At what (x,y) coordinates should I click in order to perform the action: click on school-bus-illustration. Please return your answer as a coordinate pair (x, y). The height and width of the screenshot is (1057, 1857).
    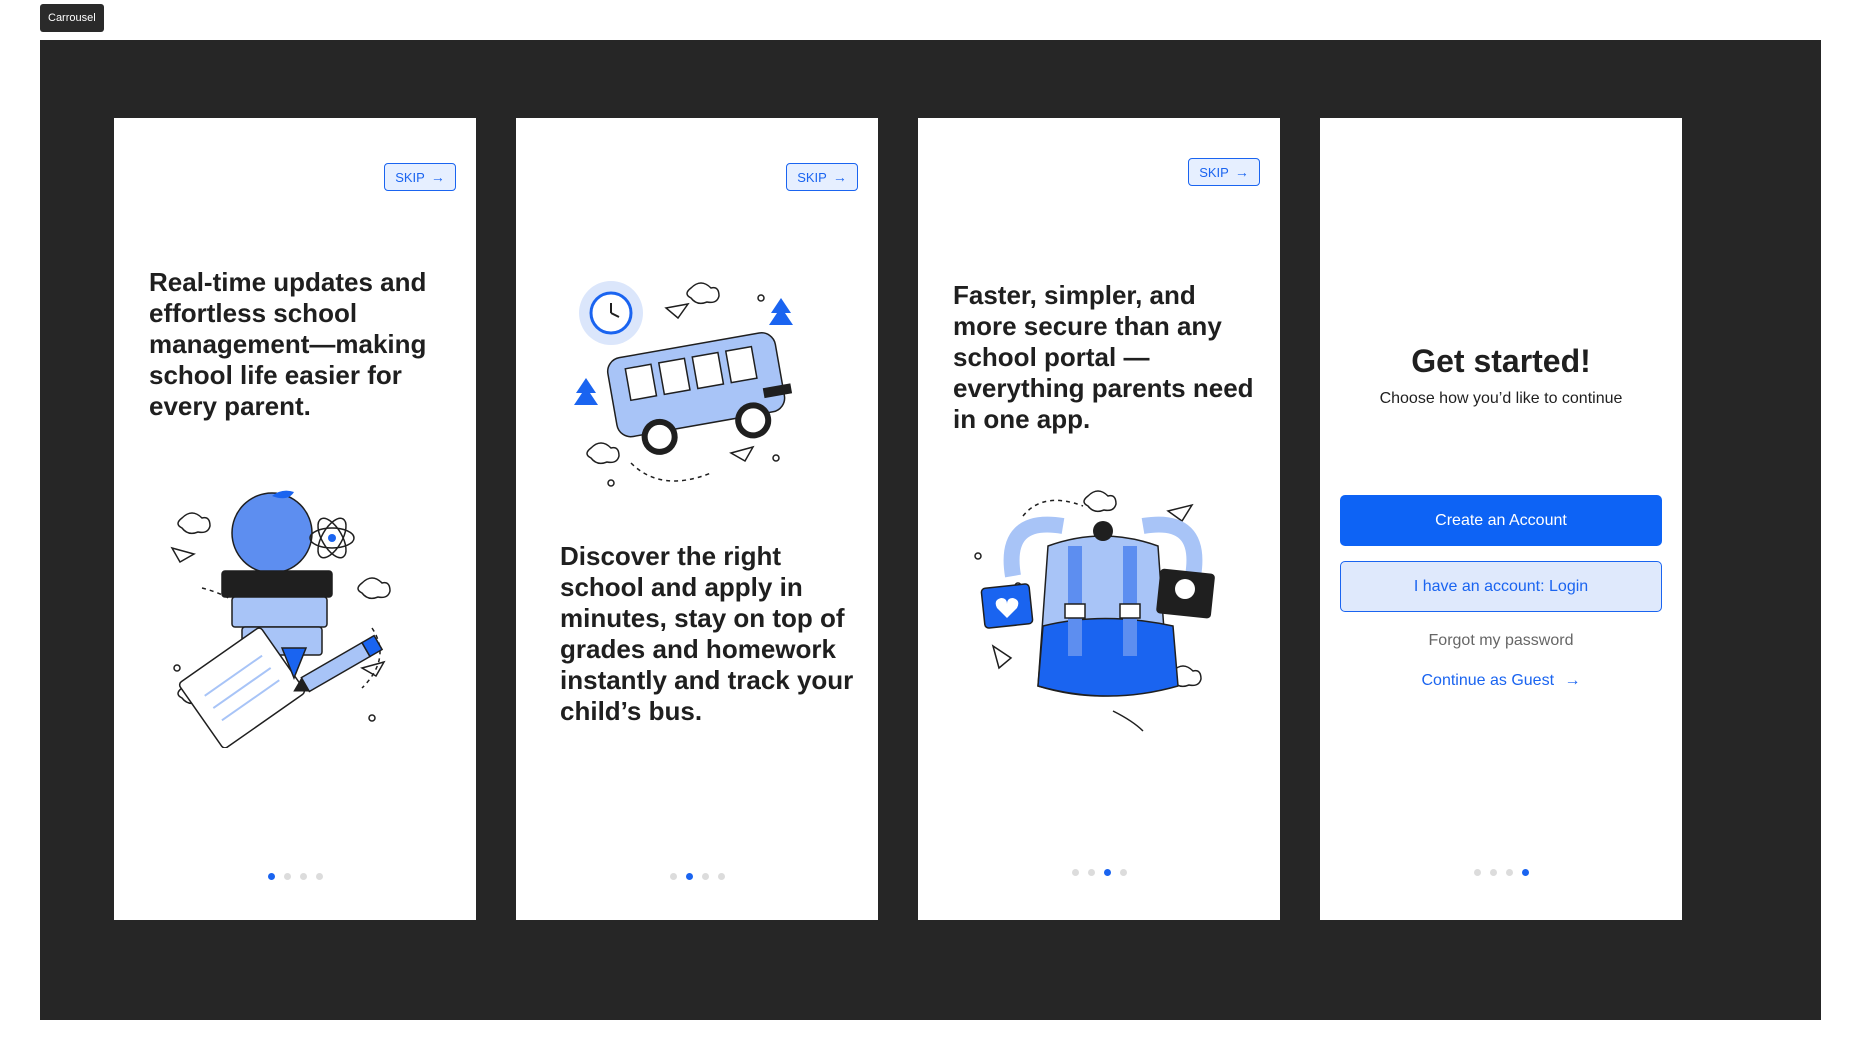
    Looking at the image, I should click on (683, 384).